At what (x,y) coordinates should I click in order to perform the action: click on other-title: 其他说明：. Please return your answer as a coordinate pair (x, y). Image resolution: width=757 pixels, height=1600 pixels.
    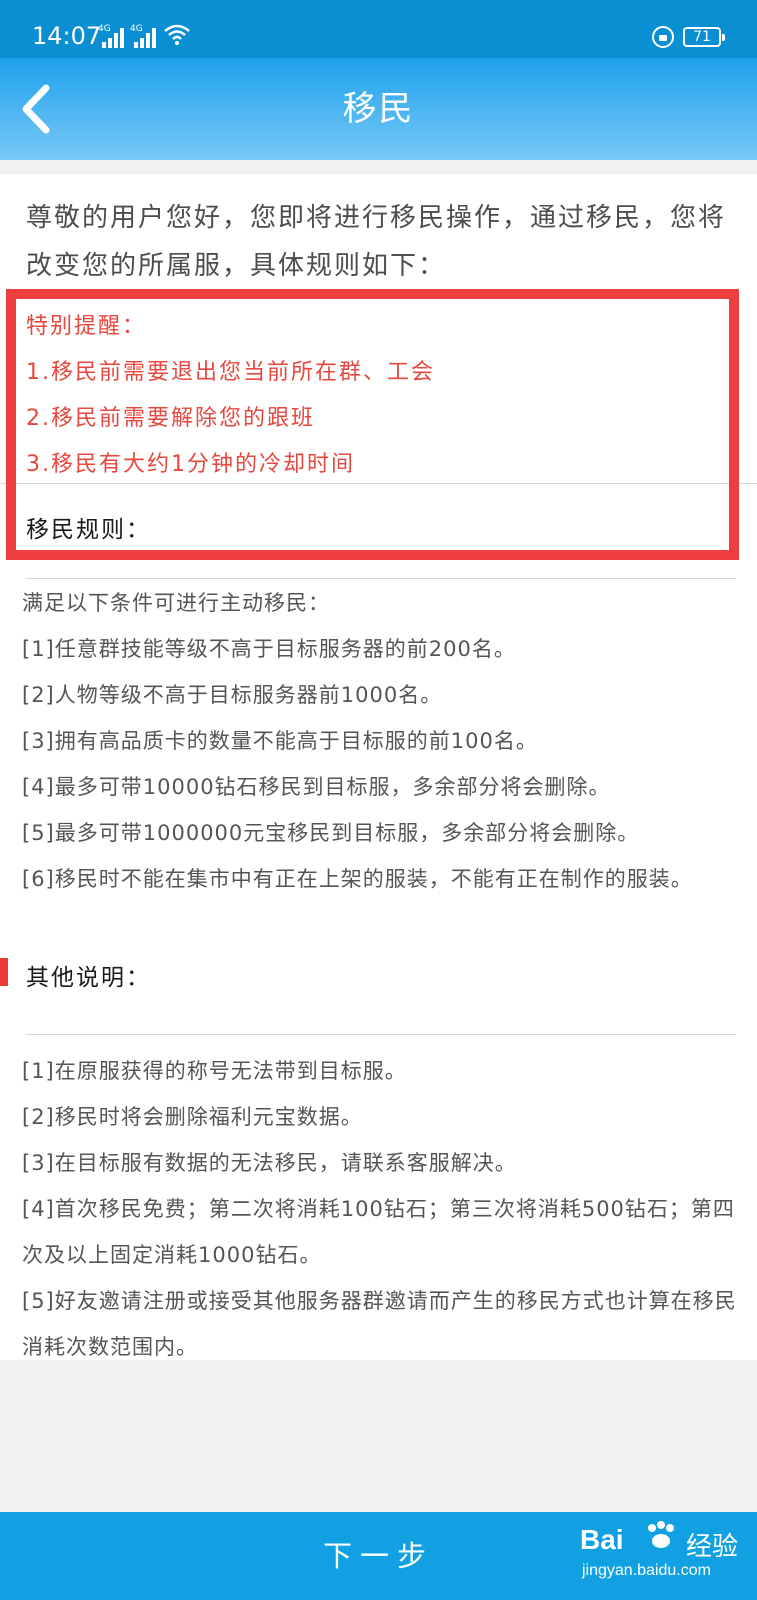
    Looking at the image, I should click on (88, 978).